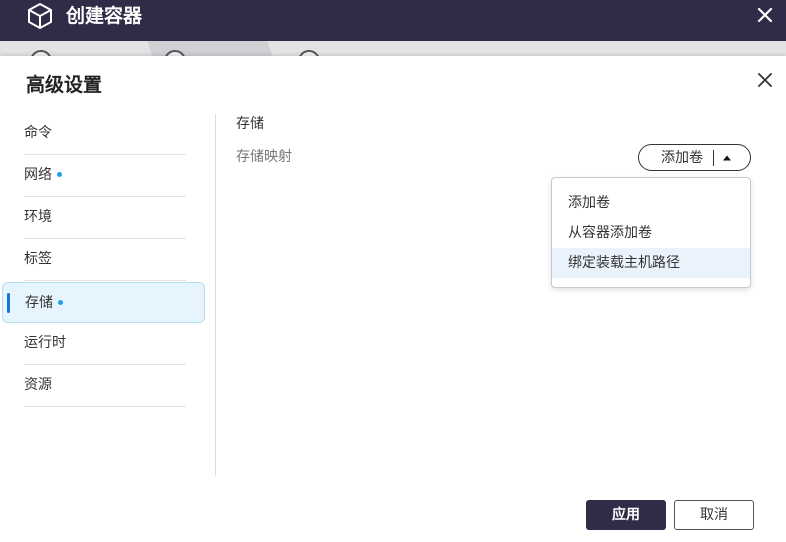  Describe the element at coordinates (264, 157) in the screenshot. I see `storage-mapping-label: 存储映射` at that location.